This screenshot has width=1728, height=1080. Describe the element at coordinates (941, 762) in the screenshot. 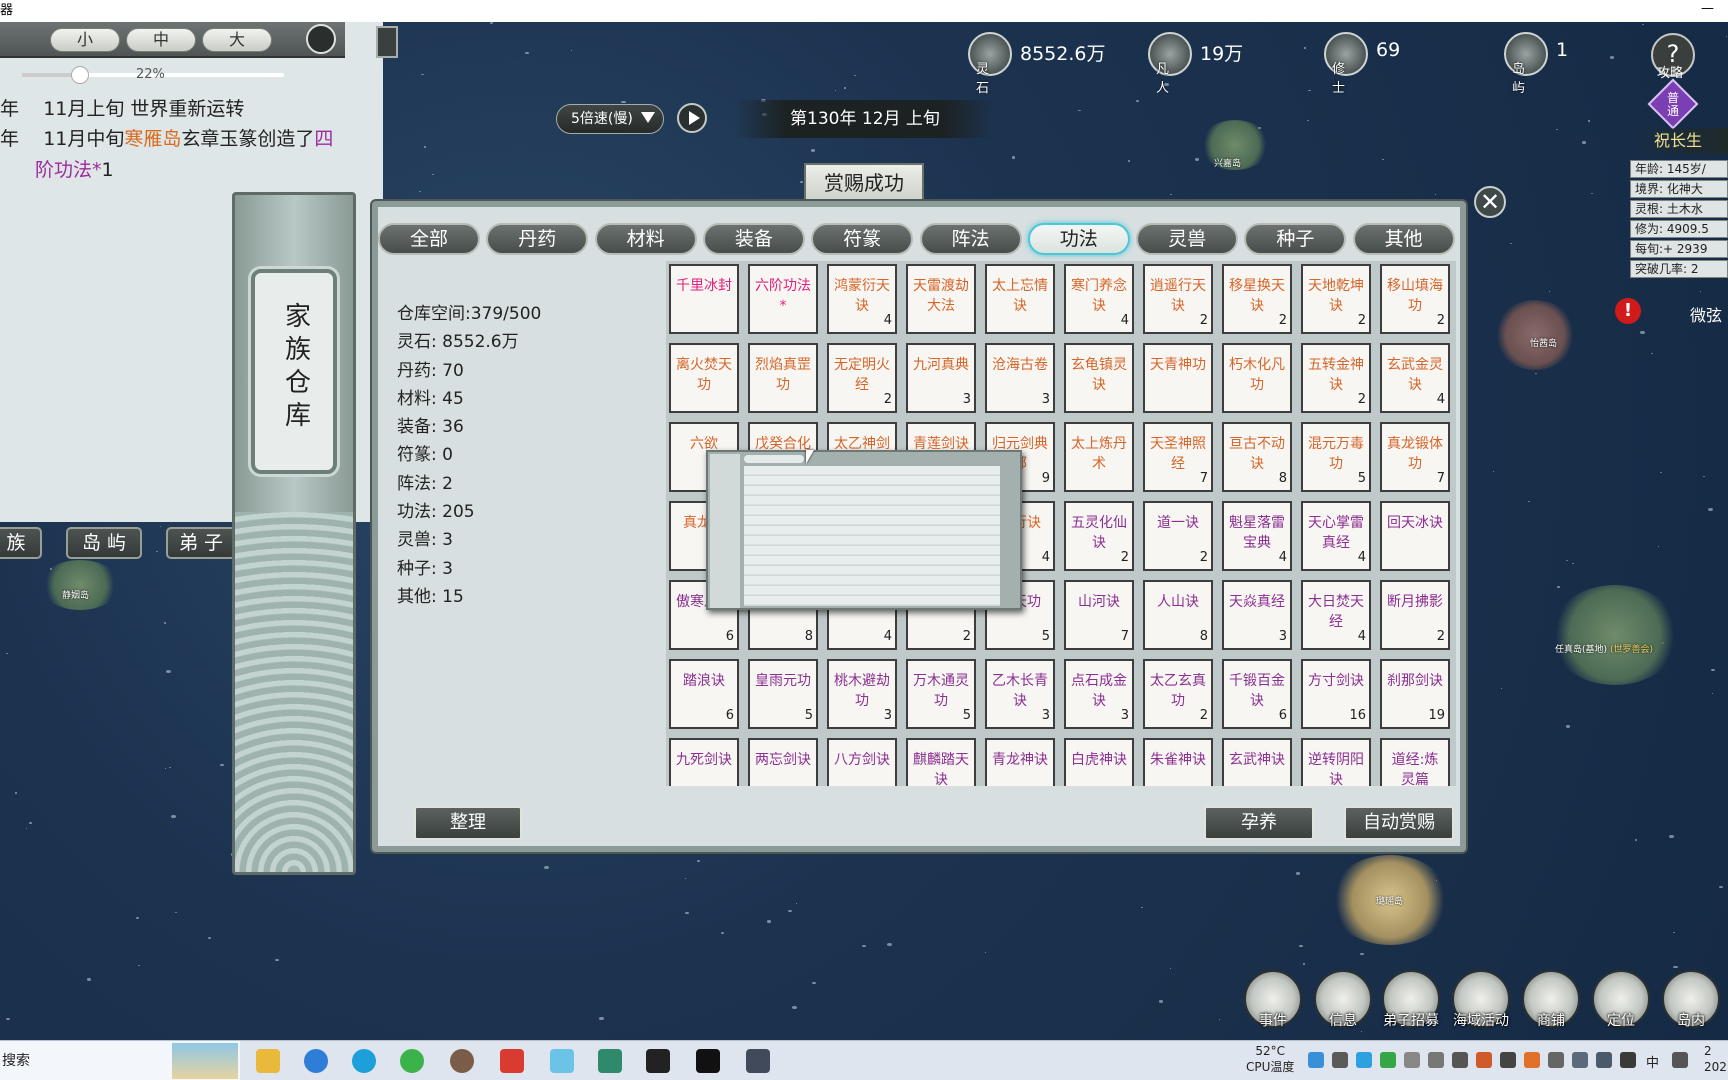

I see `item-slot: 麒麟踏天诀` at that location.